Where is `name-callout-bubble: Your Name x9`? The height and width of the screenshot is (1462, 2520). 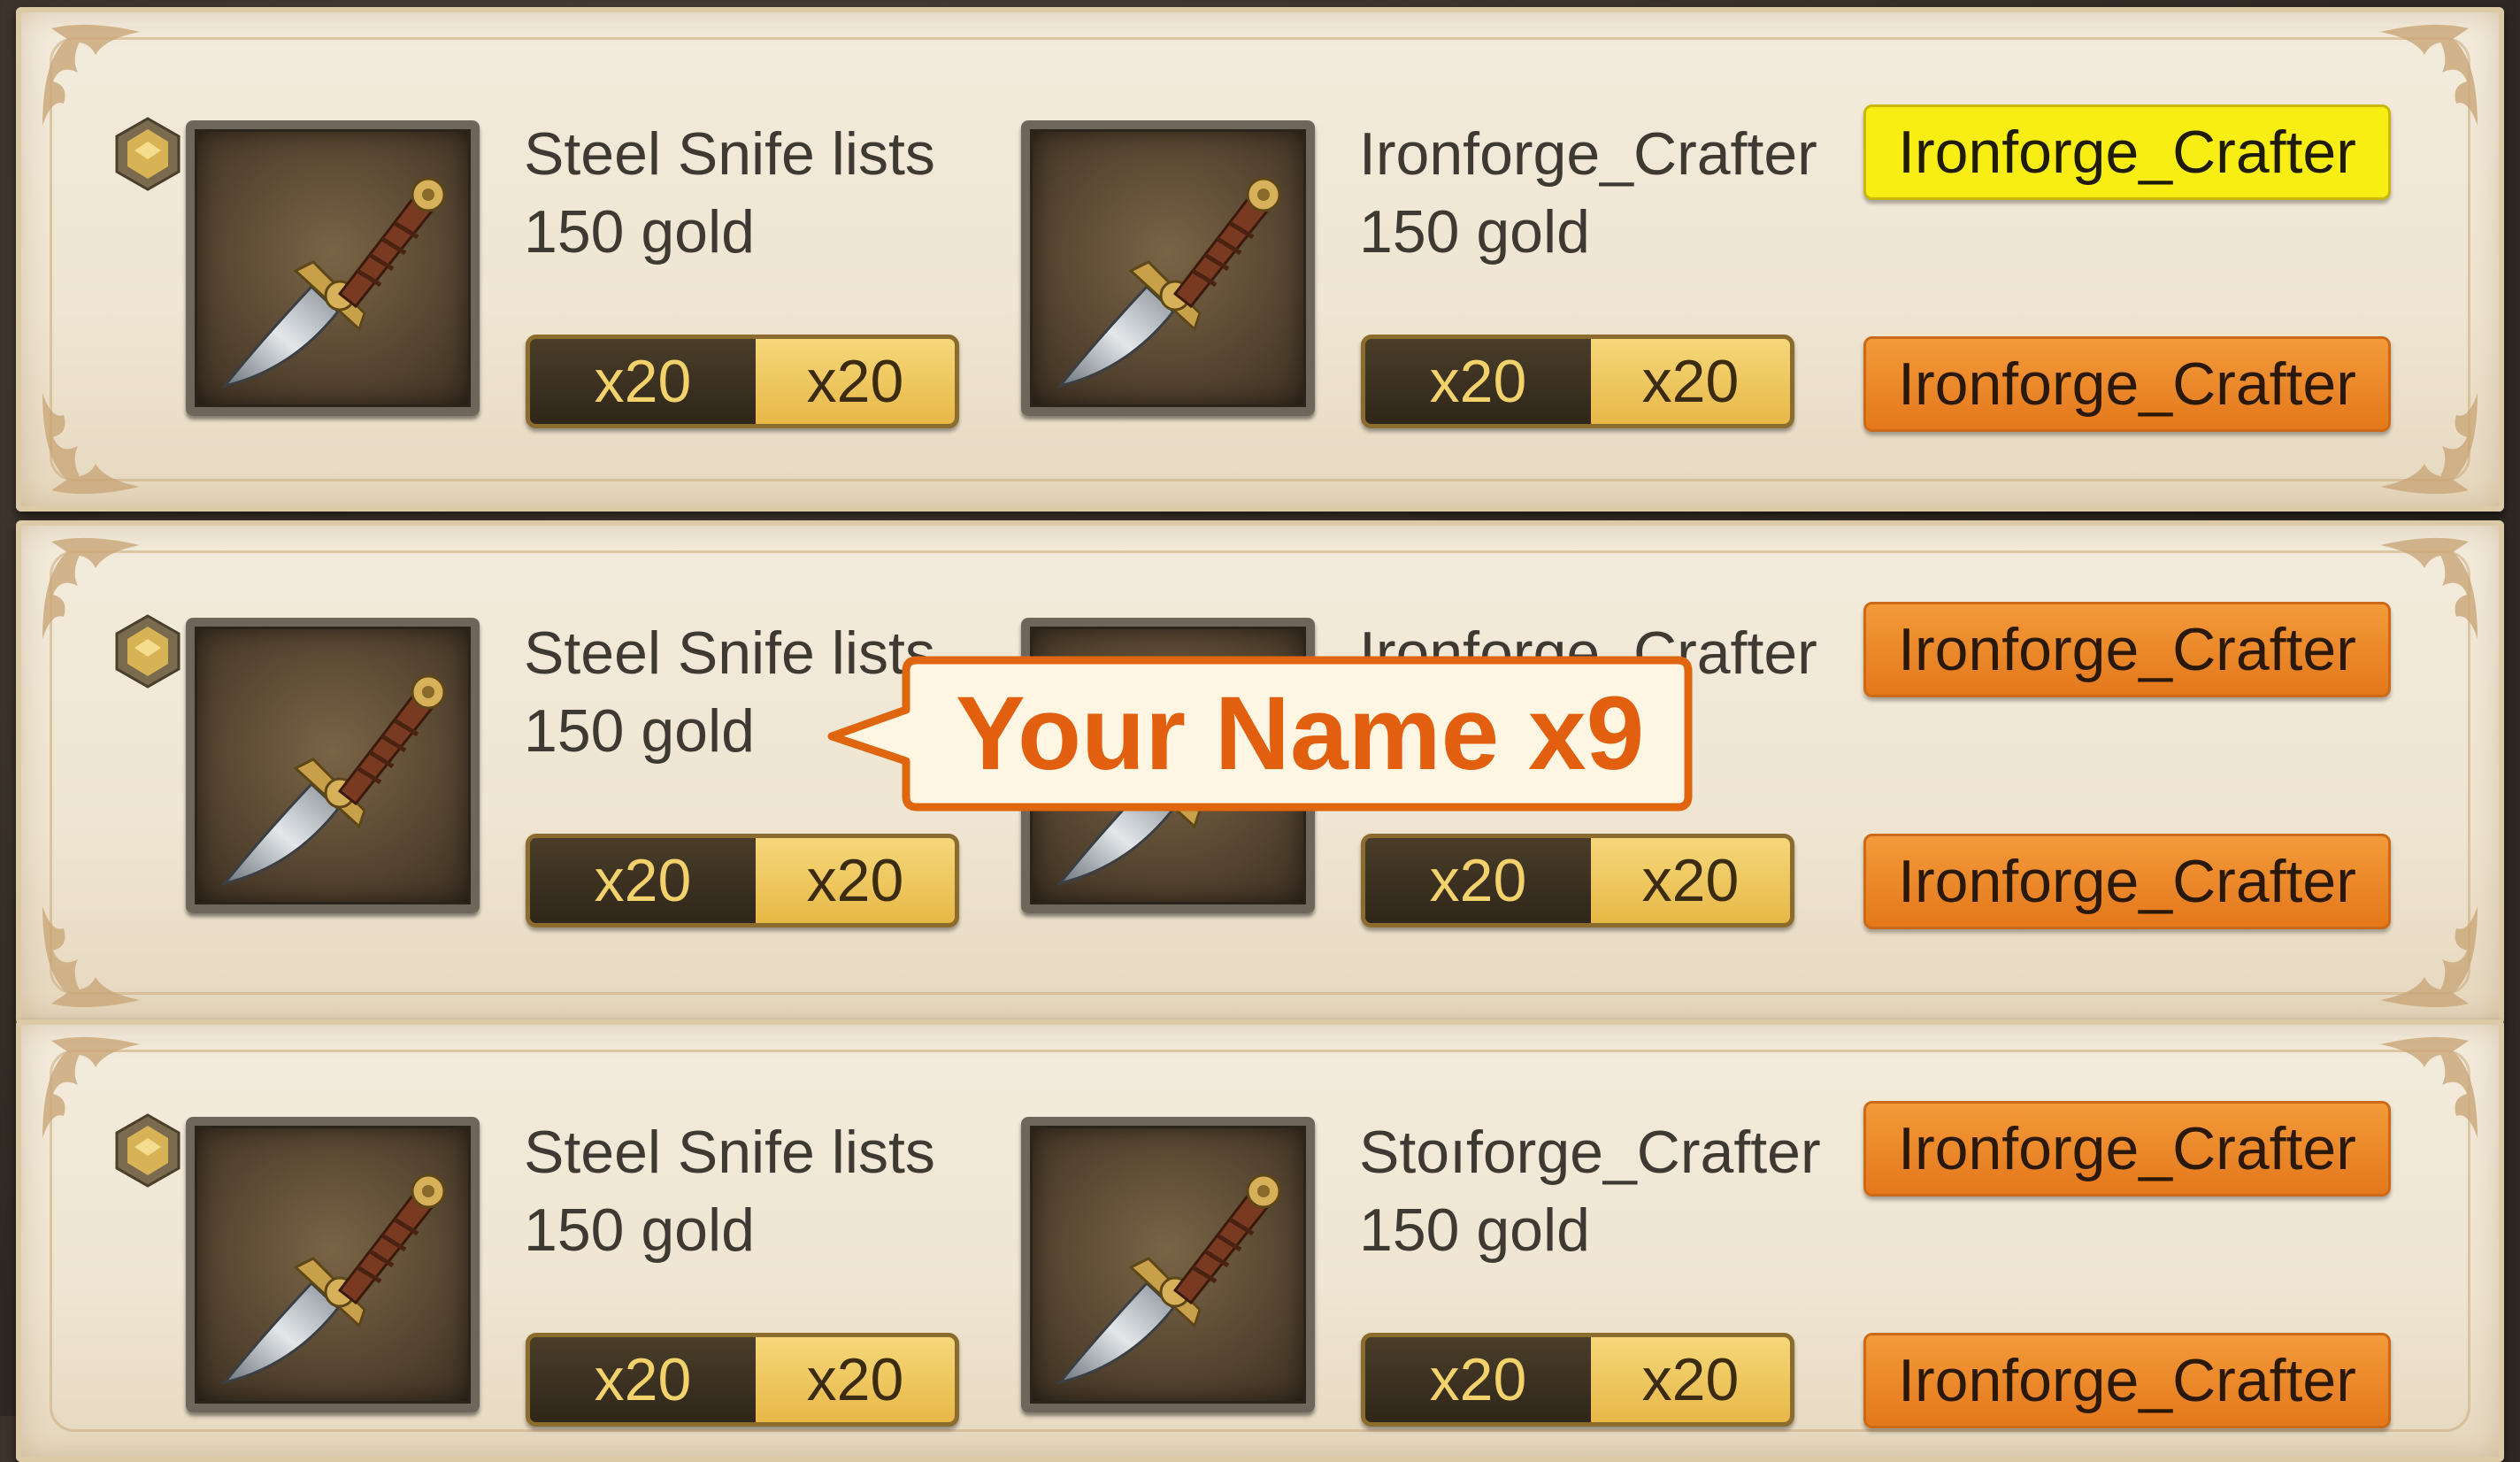 name-callout-bubble: Your Name x9 is located at coordinates (1261, 733).